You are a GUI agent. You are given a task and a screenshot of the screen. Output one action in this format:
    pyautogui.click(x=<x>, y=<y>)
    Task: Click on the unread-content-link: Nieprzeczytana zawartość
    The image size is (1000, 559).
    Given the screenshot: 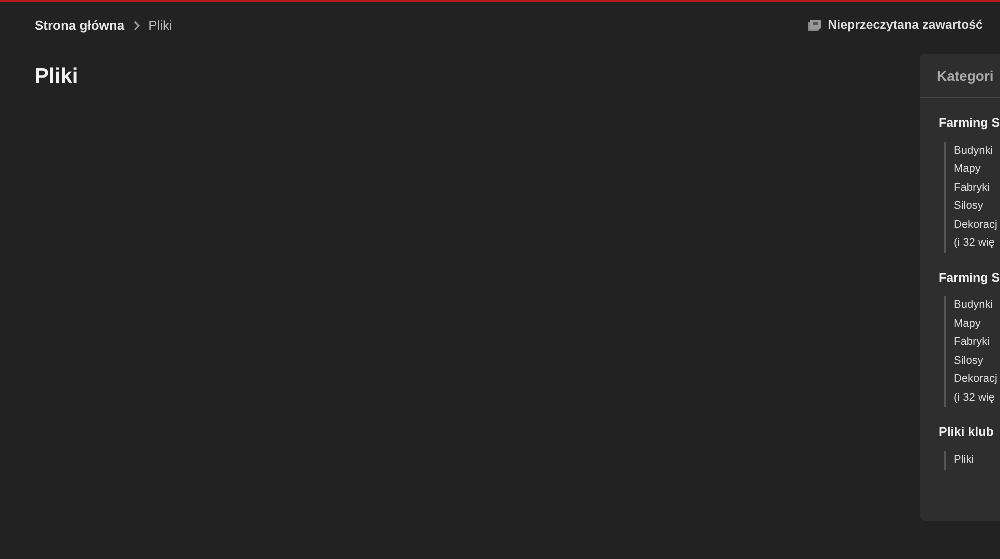 What is the action you would take?
    pyautogui.click(x=895, y=25)
    